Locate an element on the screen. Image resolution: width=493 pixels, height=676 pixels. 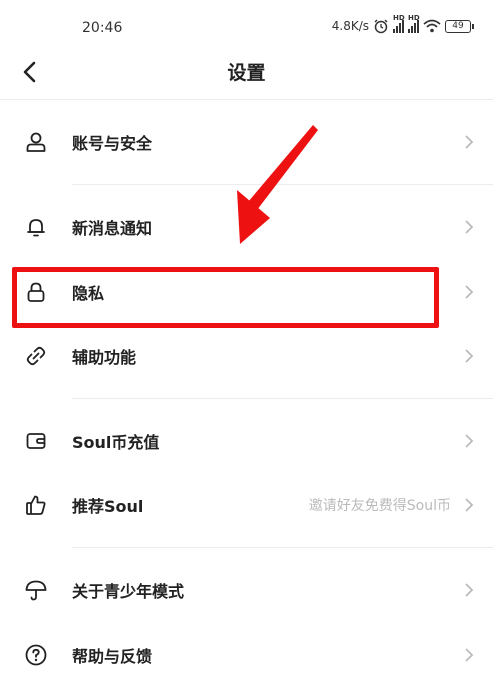
status-indicators: 4.8K/s HD HD 49 is located at coordinates (402, 24).